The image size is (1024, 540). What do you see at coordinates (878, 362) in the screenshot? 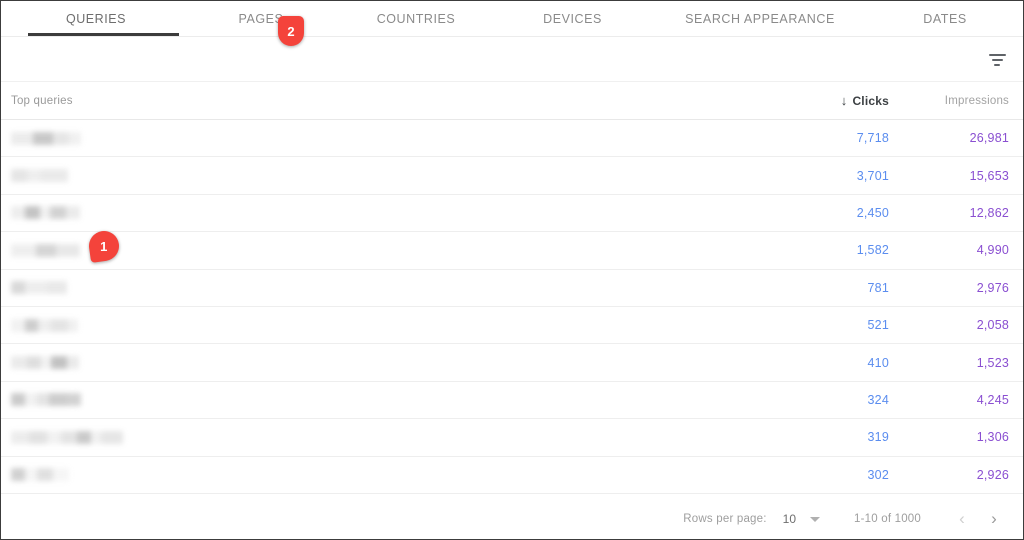
I see `cell-clicks: 410` at bounding box center [878, 362].